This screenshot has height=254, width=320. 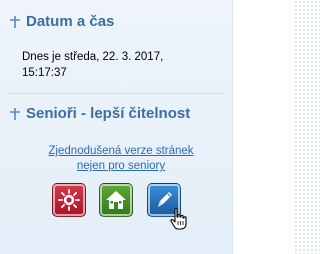 I want to click on link-line1: Zjednodušená verze stránek, so click(x=121, y=151).